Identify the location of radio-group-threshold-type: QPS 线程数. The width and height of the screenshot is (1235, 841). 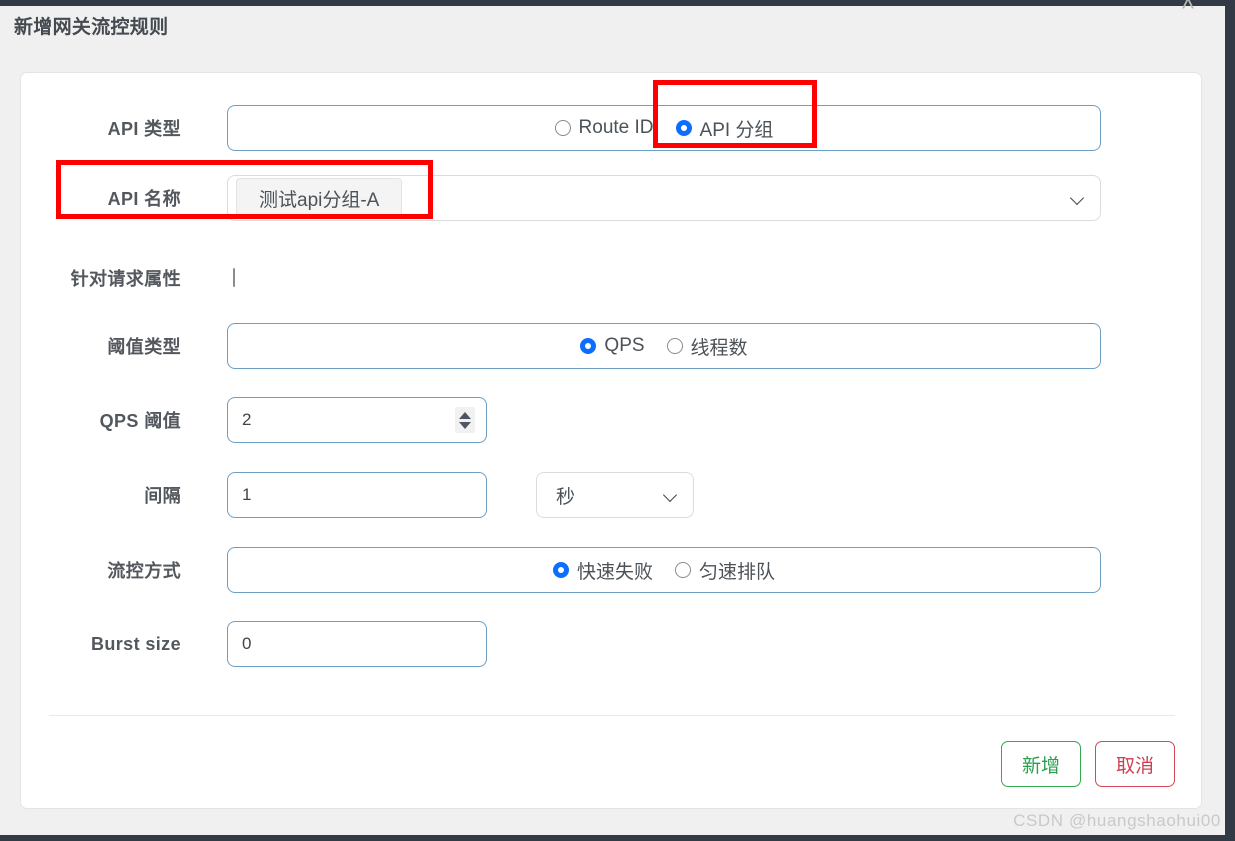
(664, 346).